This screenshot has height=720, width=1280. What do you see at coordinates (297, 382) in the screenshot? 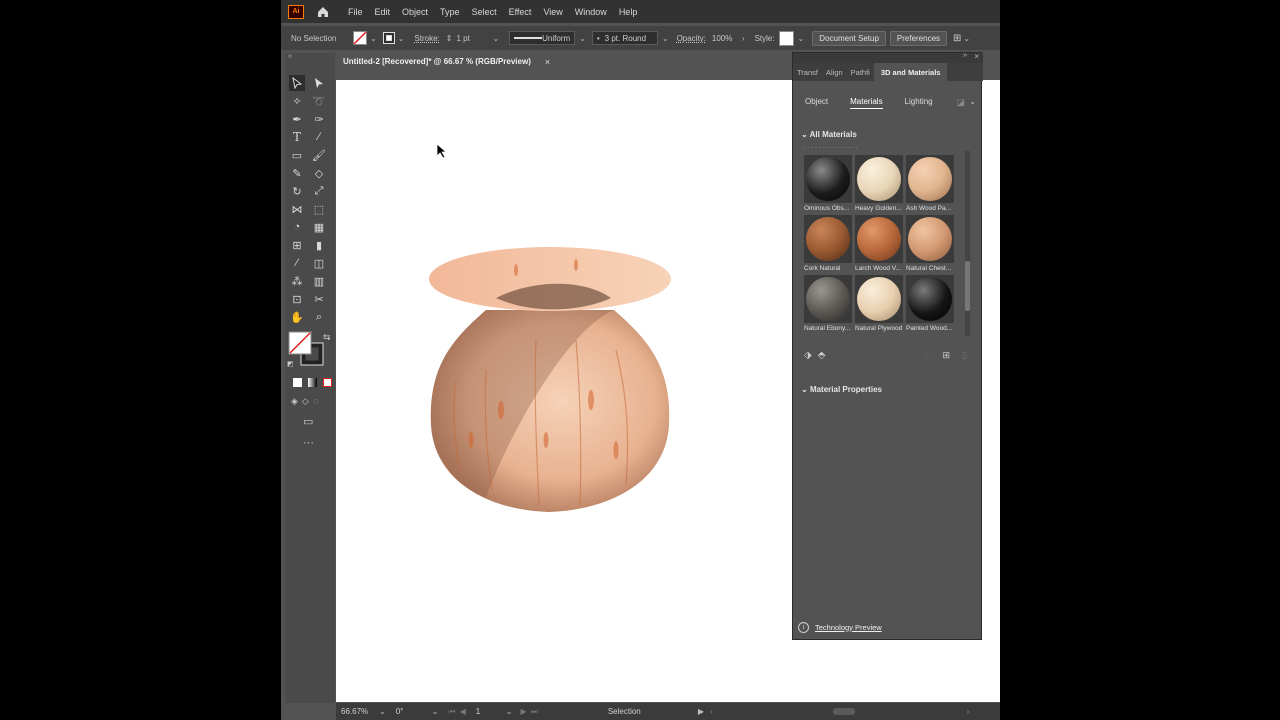
I see `color-mode-icon` at bounding box center [297, 382].